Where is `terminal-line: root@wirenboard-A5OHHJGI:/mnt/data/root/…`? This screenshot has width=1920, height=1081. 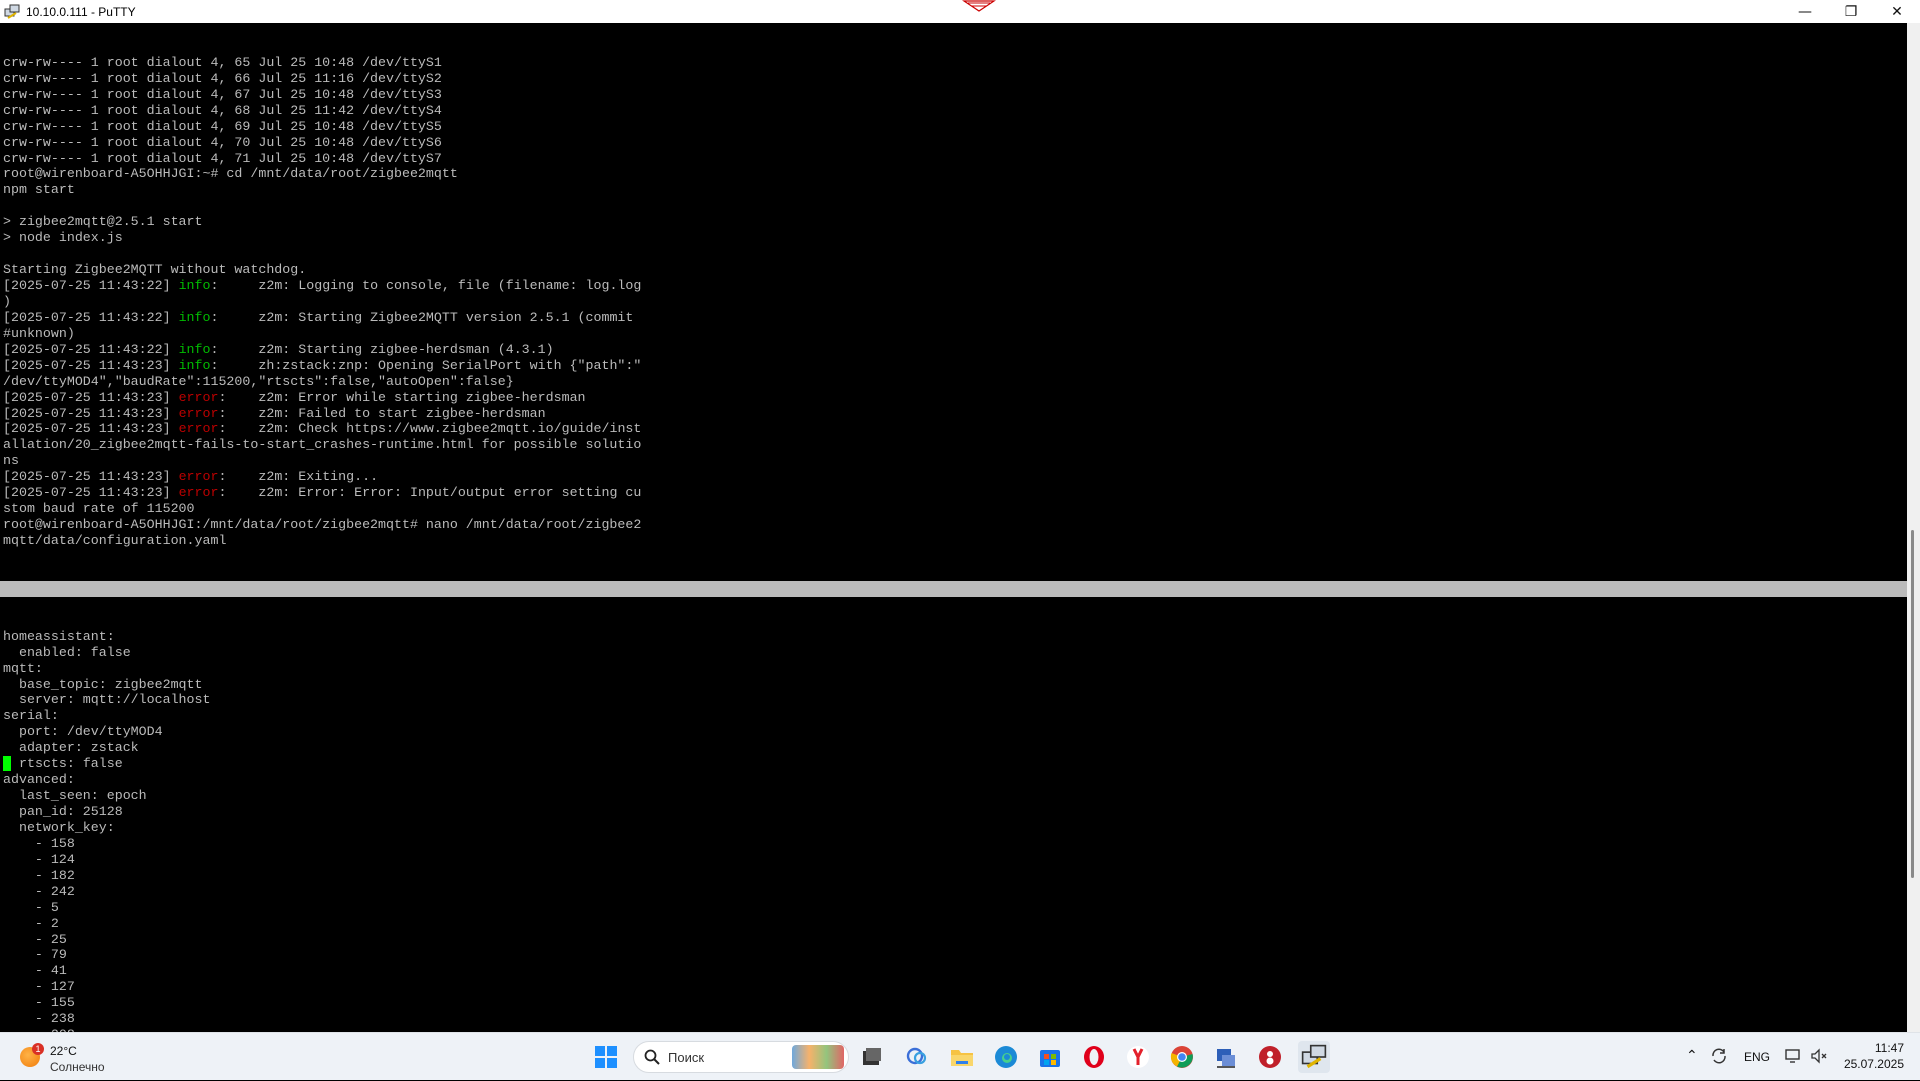
terminal-line: root@wirenboard-A5OHHJGI:/mnt/data/root/… is located at coordinates (322, 525).